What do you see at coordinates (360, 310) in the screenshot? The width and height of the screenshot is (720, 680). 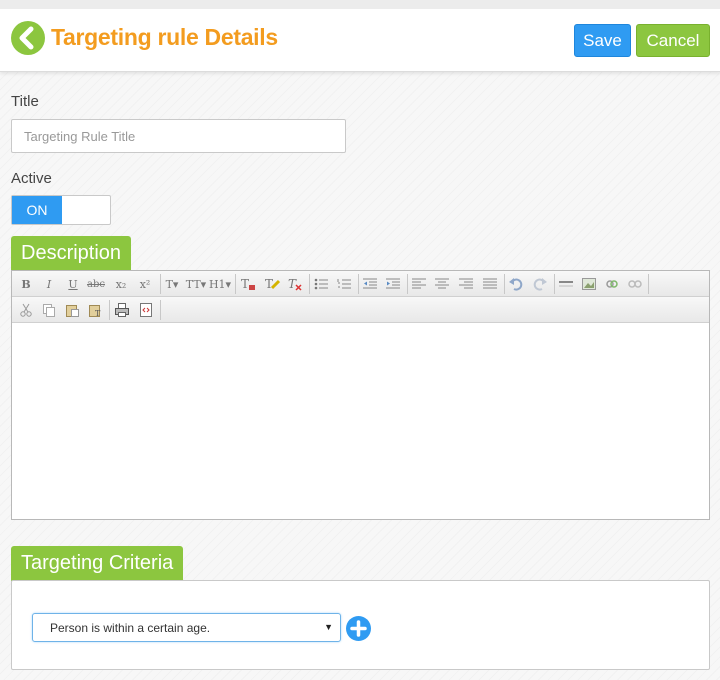 I see `editor-toolbar-row-2: T` at bounding box center [360, 310].